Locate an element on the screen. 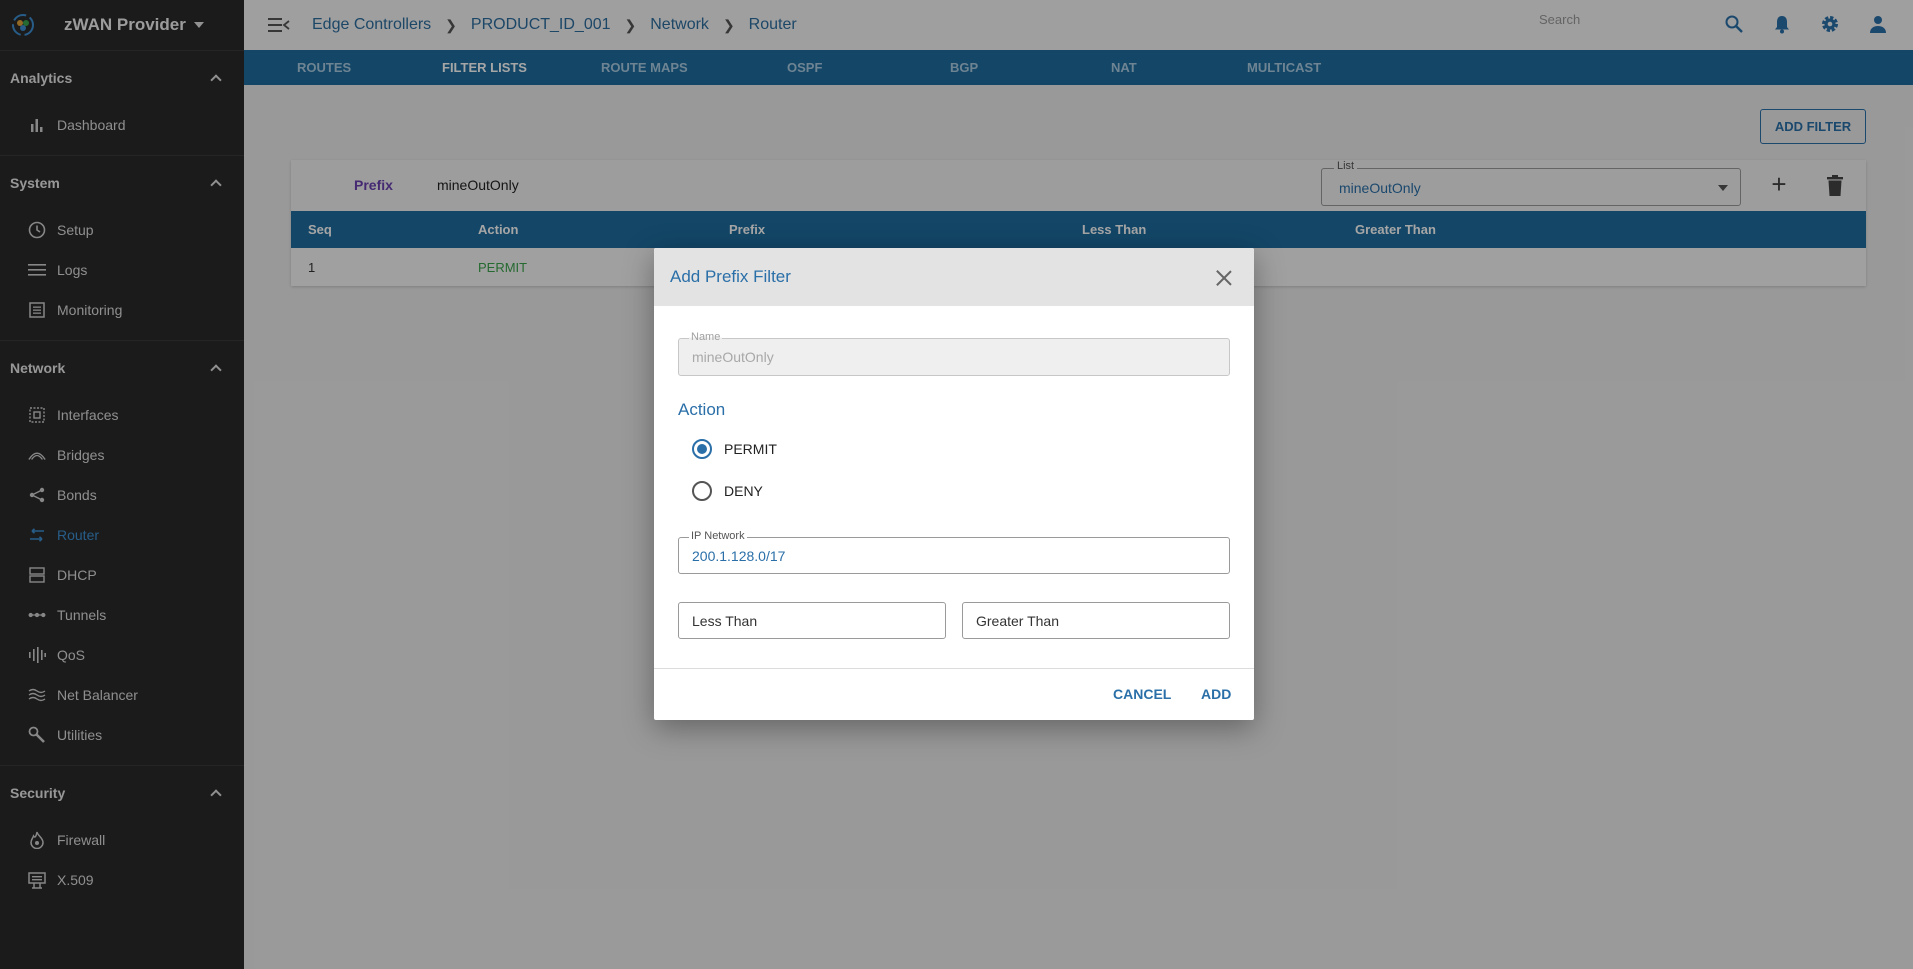  ip-network-field: IP Network 200.1.128.0/17 is located at coordinates (954, 552).